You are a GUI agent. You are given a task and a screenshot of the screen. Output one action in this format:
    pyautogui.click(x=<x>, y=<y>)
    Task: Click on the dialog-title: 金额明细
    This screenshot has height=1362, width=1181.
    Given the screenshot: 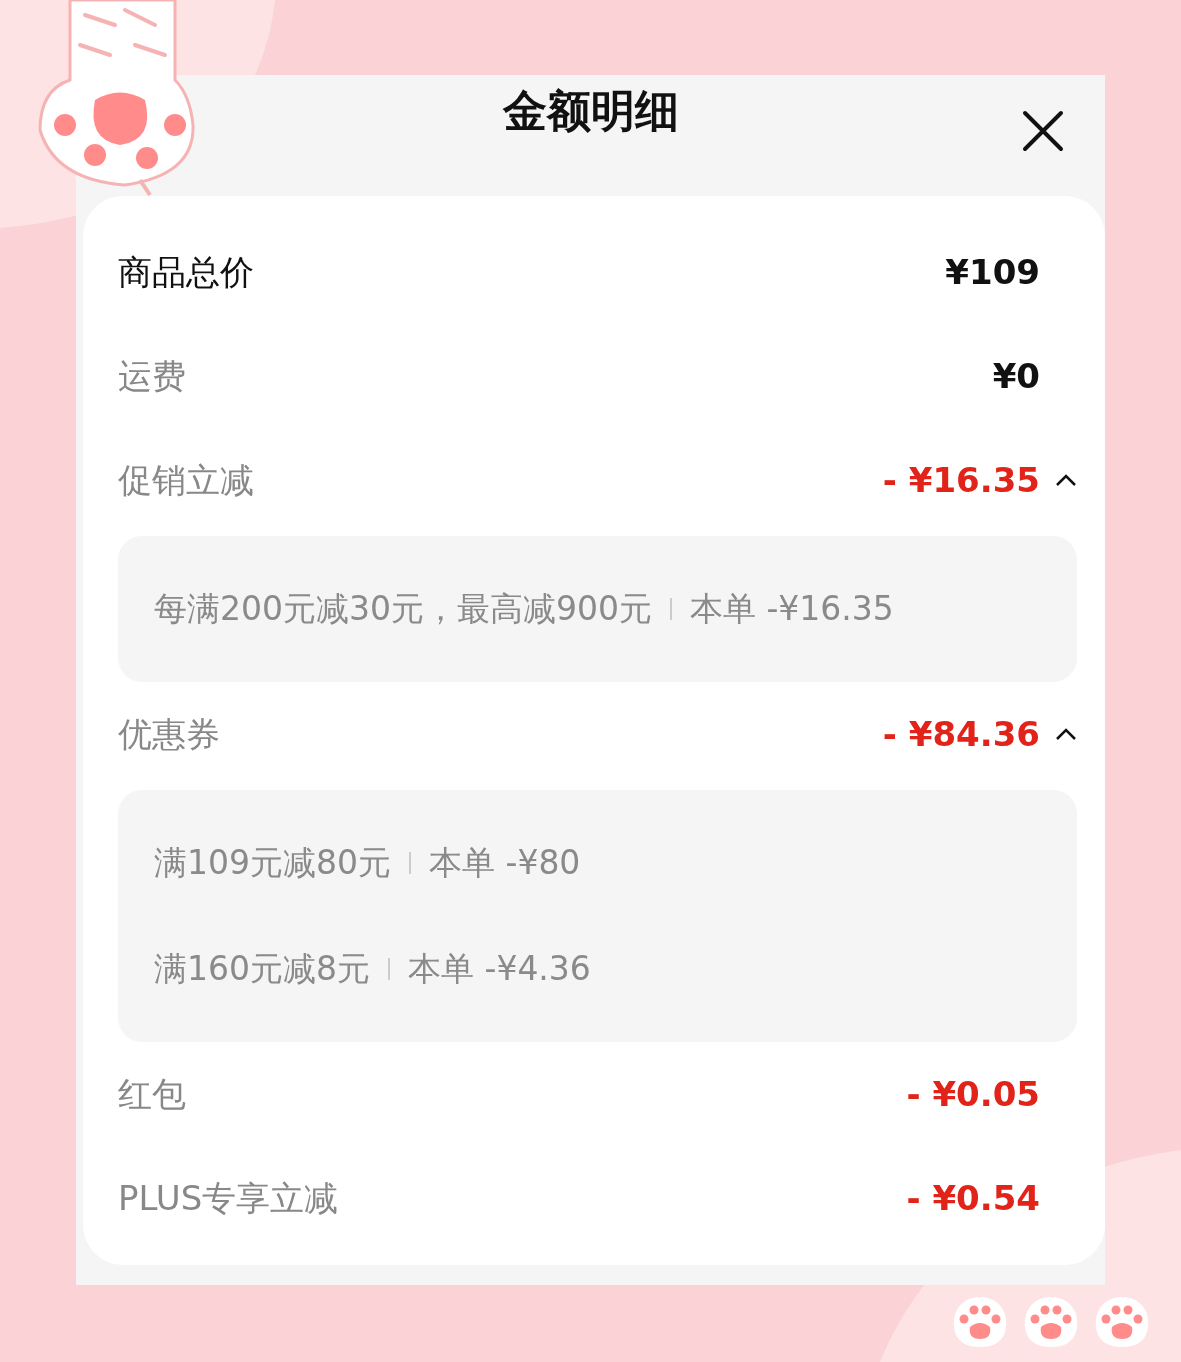 What is the action you would take?
    pyautogui.click(x=590, y=111)
    